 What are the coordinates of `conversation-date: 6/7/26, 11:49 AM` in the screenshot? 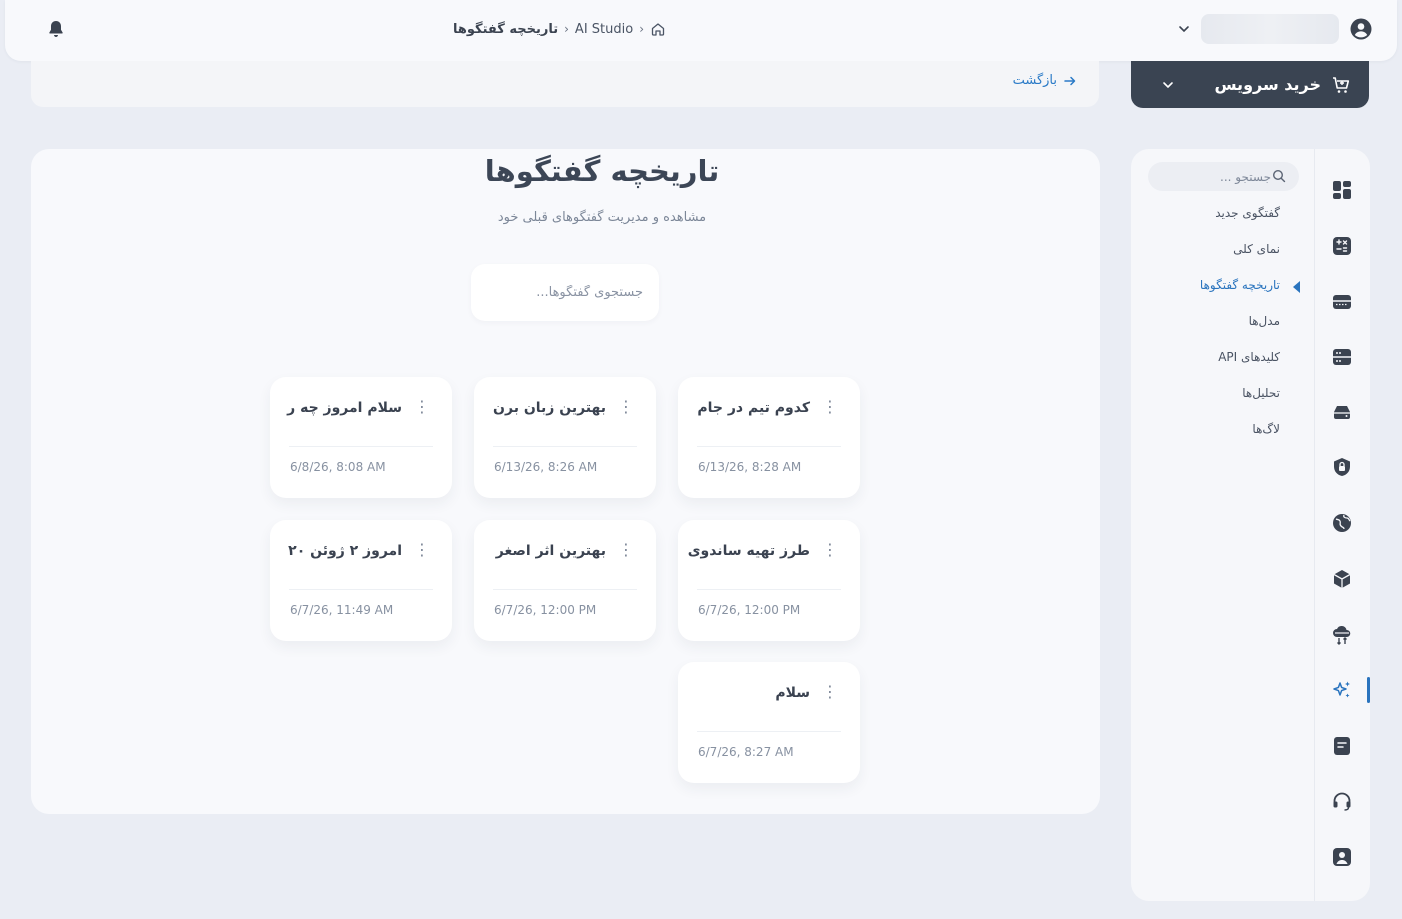 It's located at (342, 610).